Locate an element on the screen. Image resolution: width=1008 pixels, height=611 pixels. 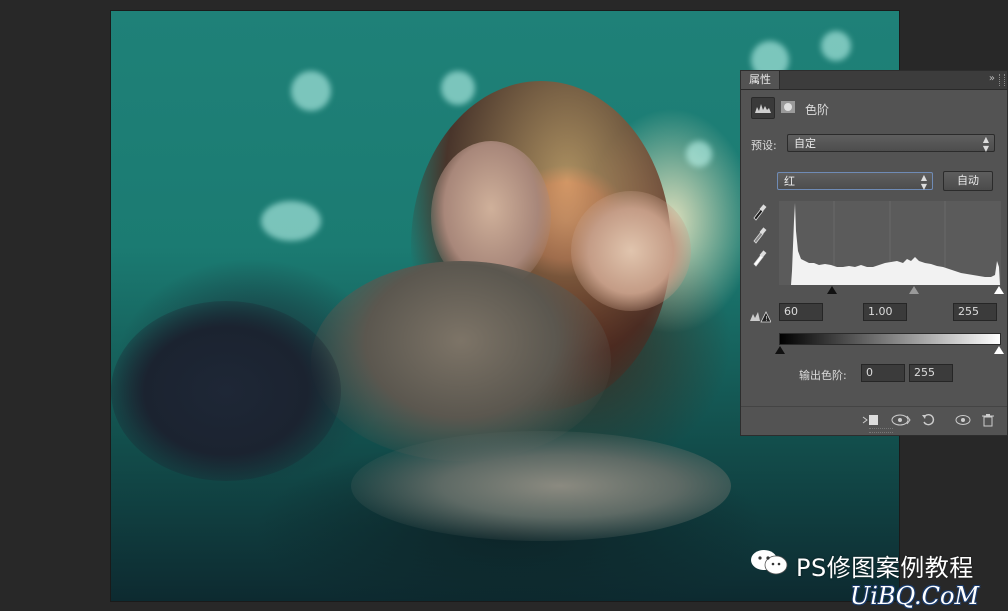
view-previous-icon is located at coordinates (901, 421).